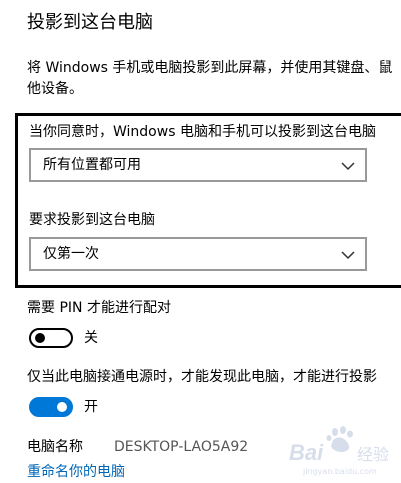  I want to click on description-line-2: 他设备。, so click(55, 89).